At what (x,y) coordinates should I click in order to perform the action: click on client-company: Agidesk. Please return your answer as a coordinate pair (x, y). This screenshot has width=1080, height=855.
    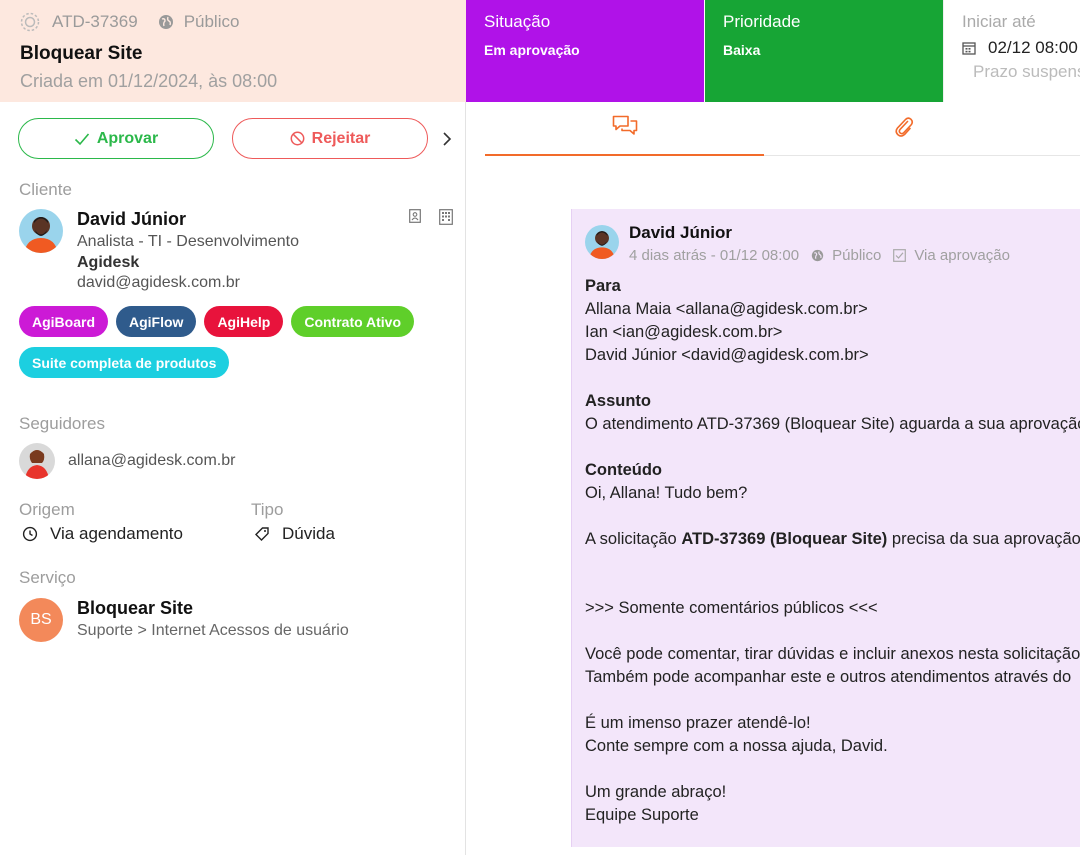
    Looking at the image, I should click on (108, 262).